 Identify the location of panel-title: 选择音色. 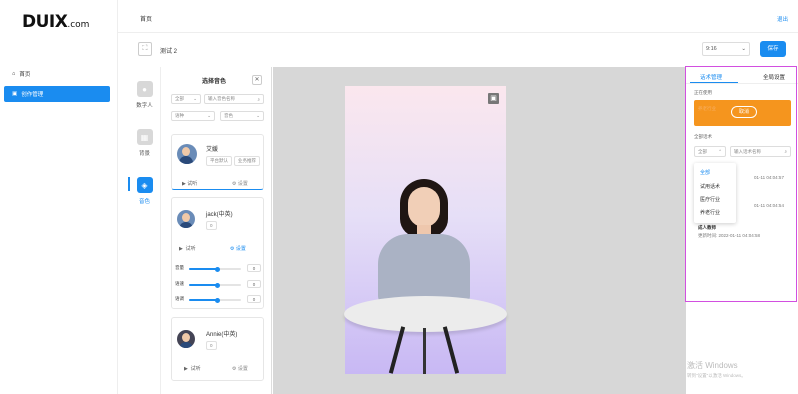
(214, 82).